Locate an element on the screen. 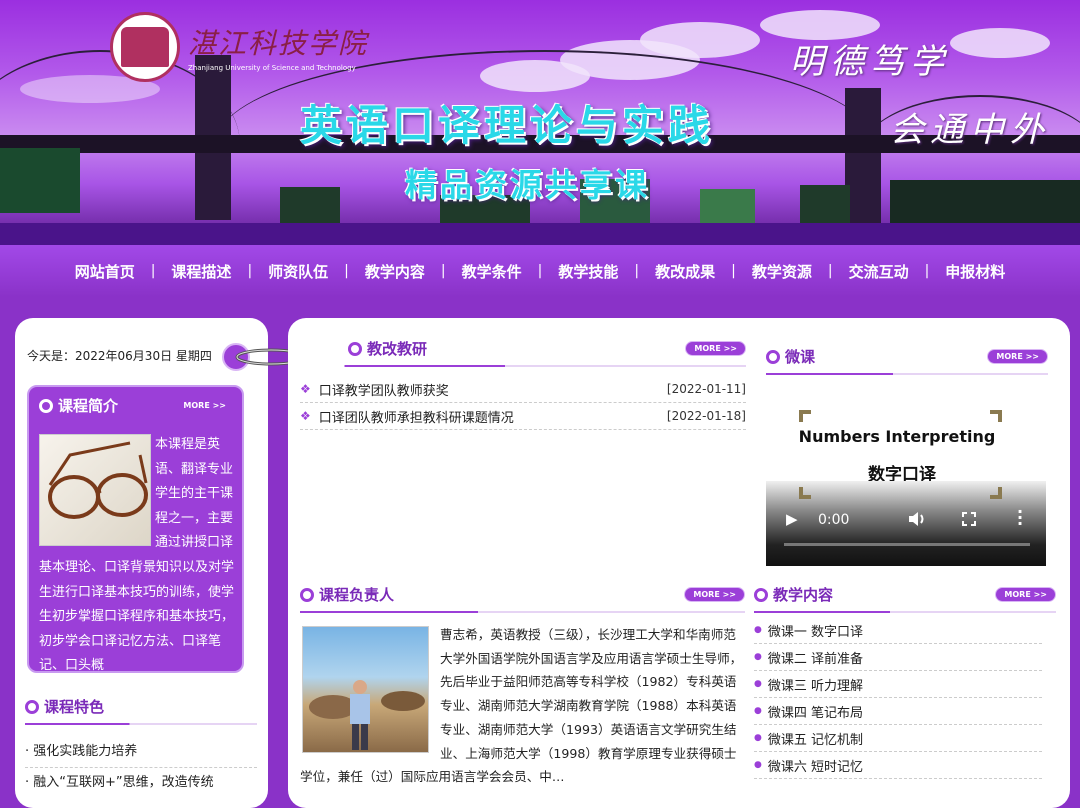 This screenshot has height=808, width=1080. video-title-en: Numbers Interpreting is located at coordinates (897, 436).